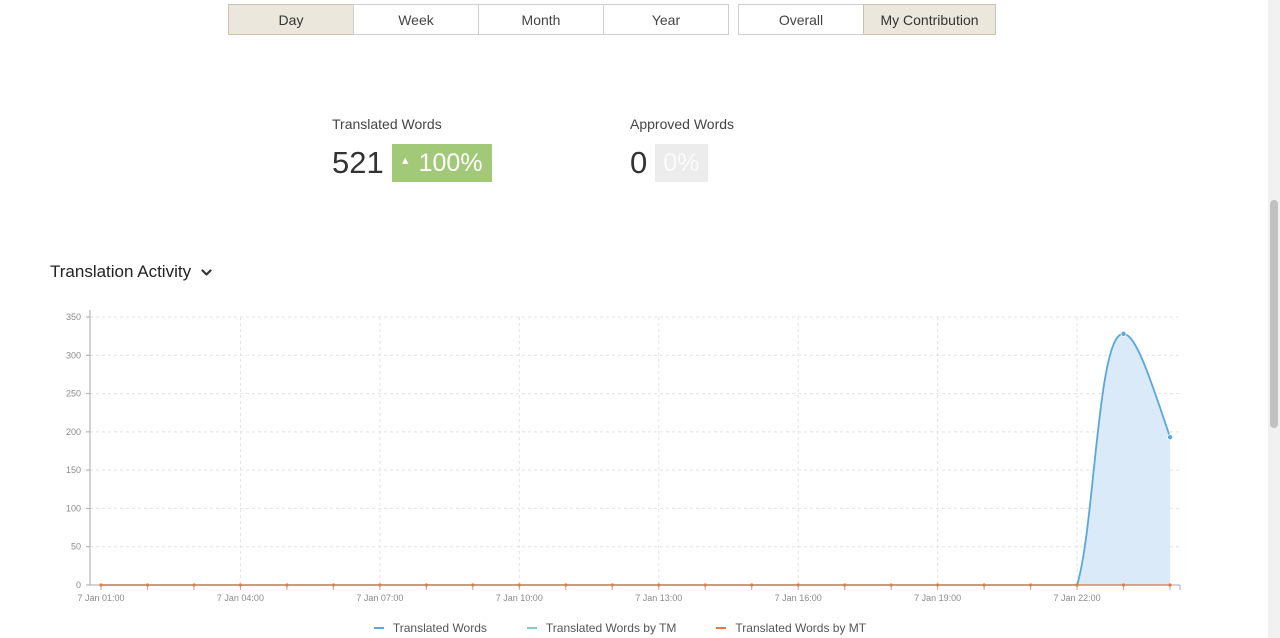  Describe the element at coordinates (1274, 314) in the screenshot. I see `scrollbar-thumb` at that location.